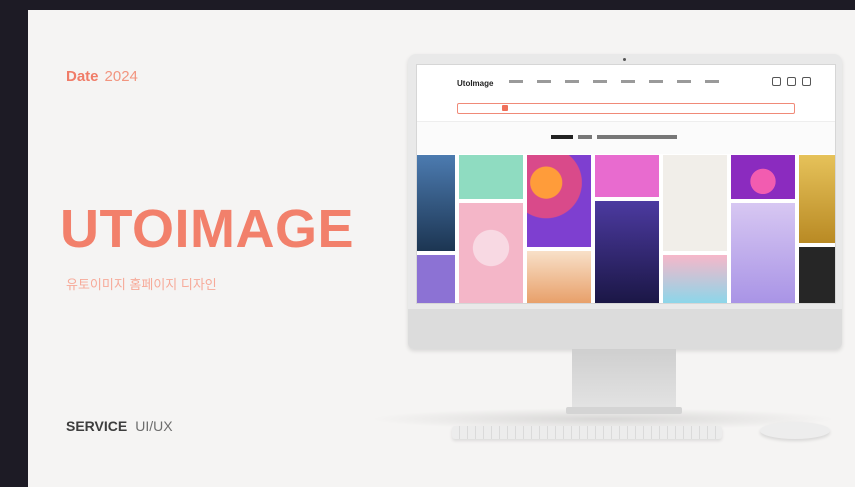 The width and height of the screenshot is (855, 487). What do you see at coordinates (475, 83) in the screenshot?
I see `site-logo: UtoImage` at bounding box center [475, 83].